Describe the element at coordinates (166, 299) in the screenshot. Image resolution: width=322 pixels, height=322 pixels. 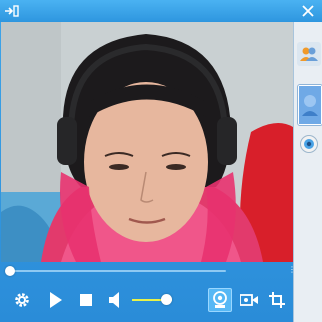
I see `volume-slider-handle` at that location.